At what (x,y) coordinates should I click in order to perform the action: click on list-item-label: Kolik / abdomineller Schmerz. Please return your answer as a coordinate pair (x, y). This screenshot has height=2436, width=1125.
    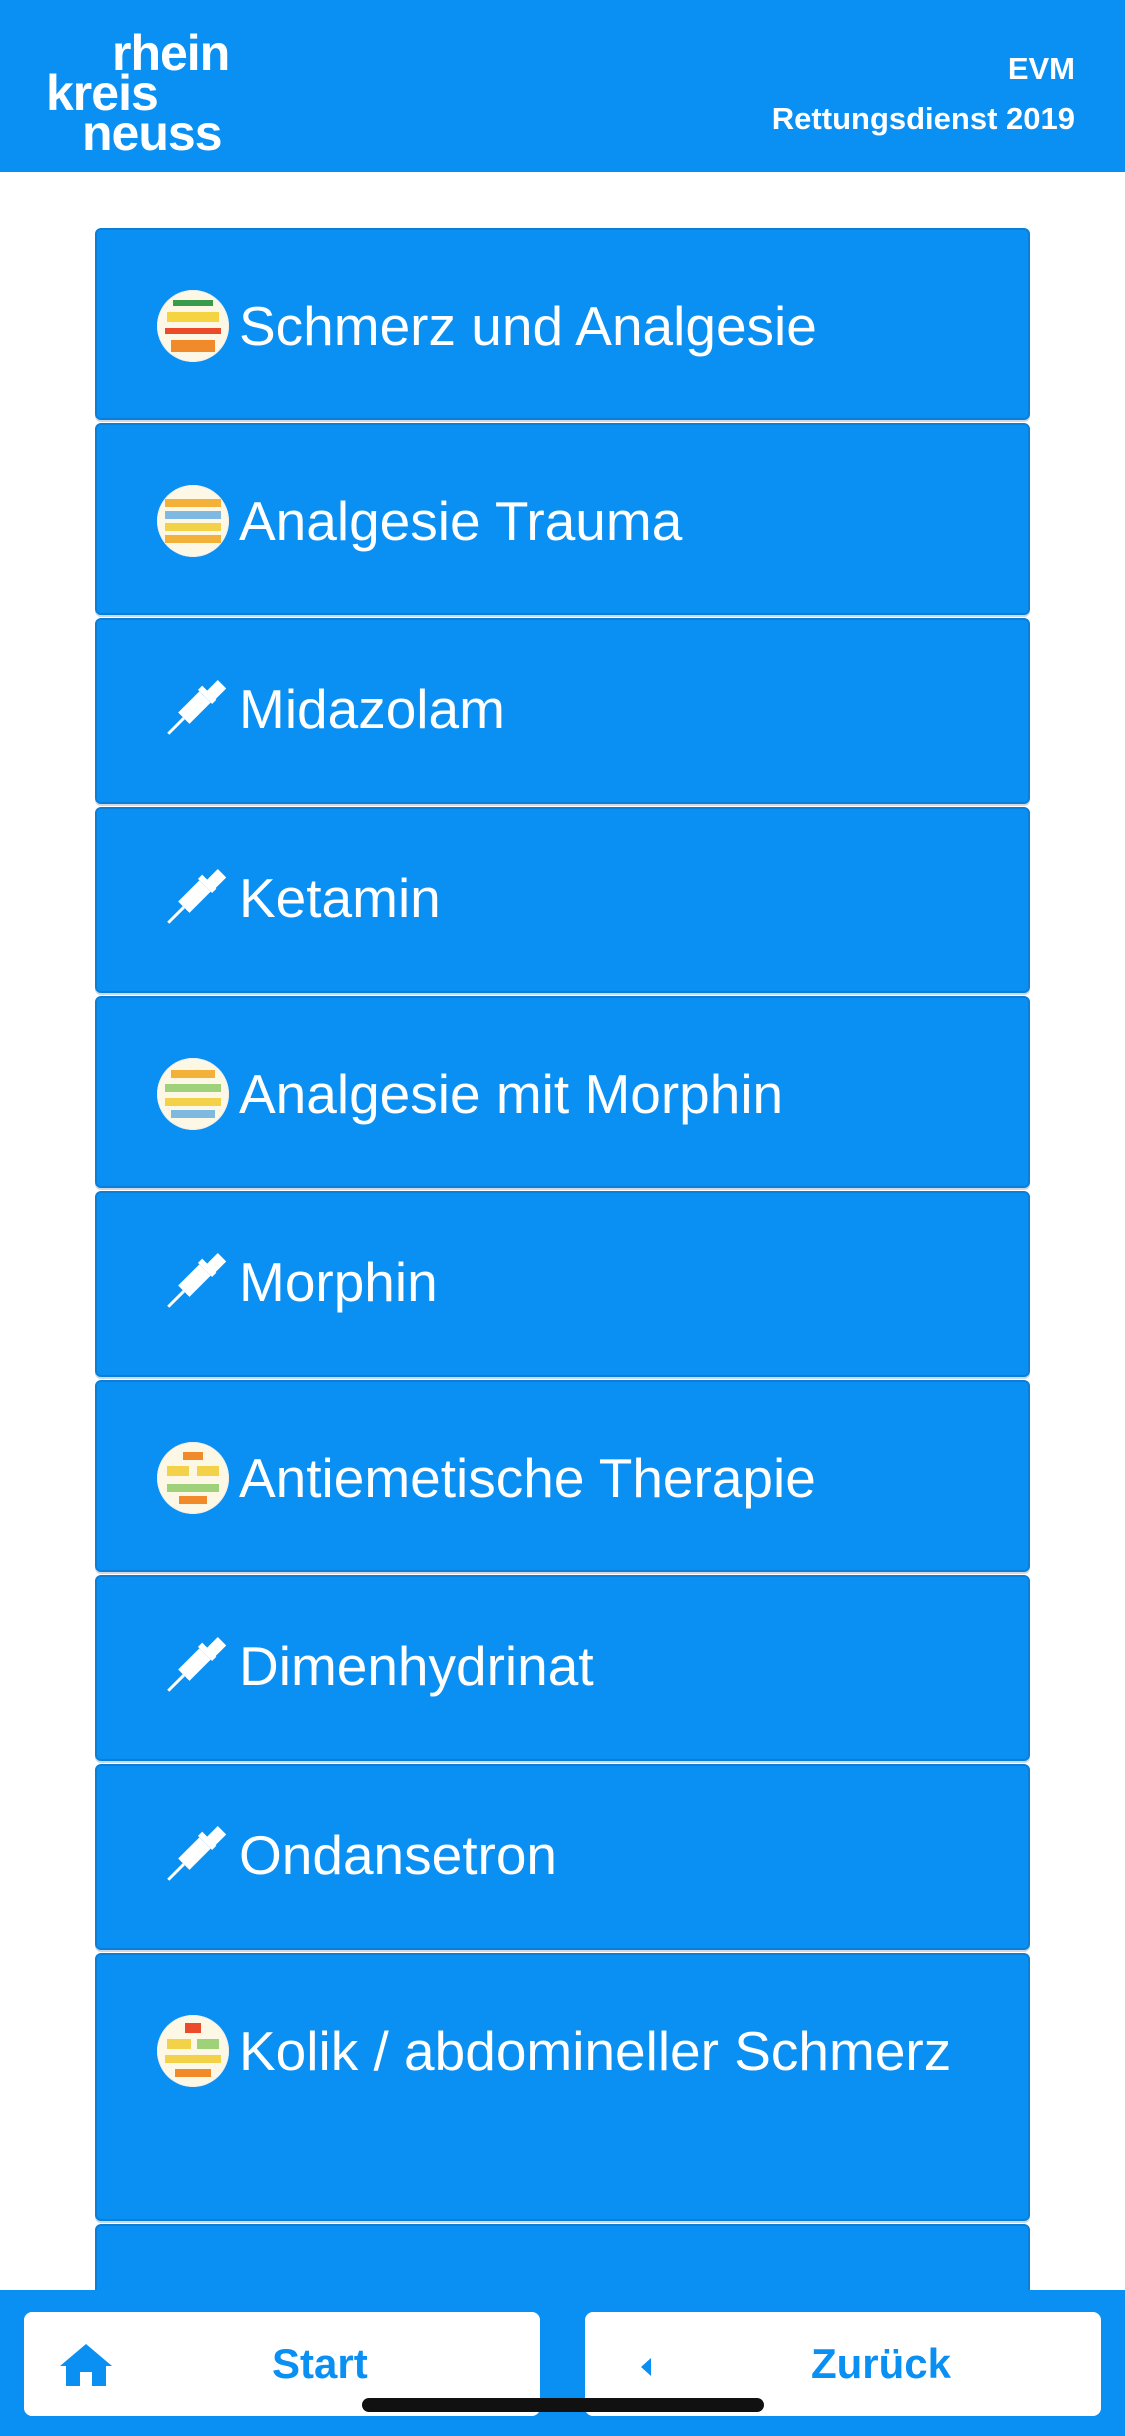
    Looking at the image, I should click on (595, 2051).